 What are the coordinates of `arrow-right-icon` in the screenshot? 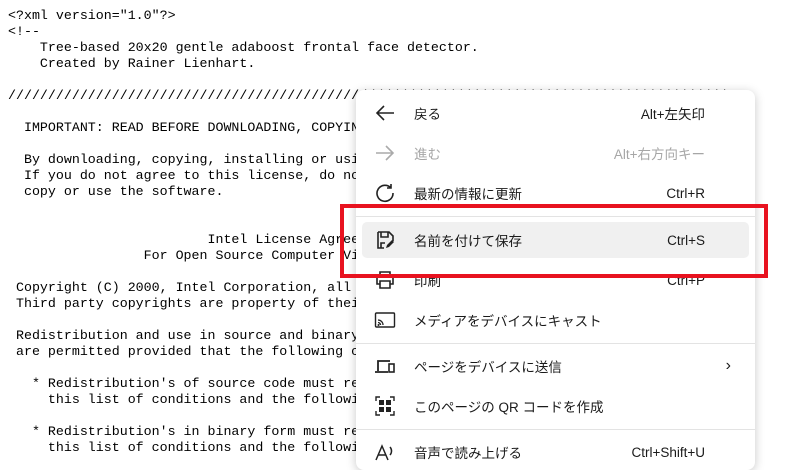 It's located at (385, 153).